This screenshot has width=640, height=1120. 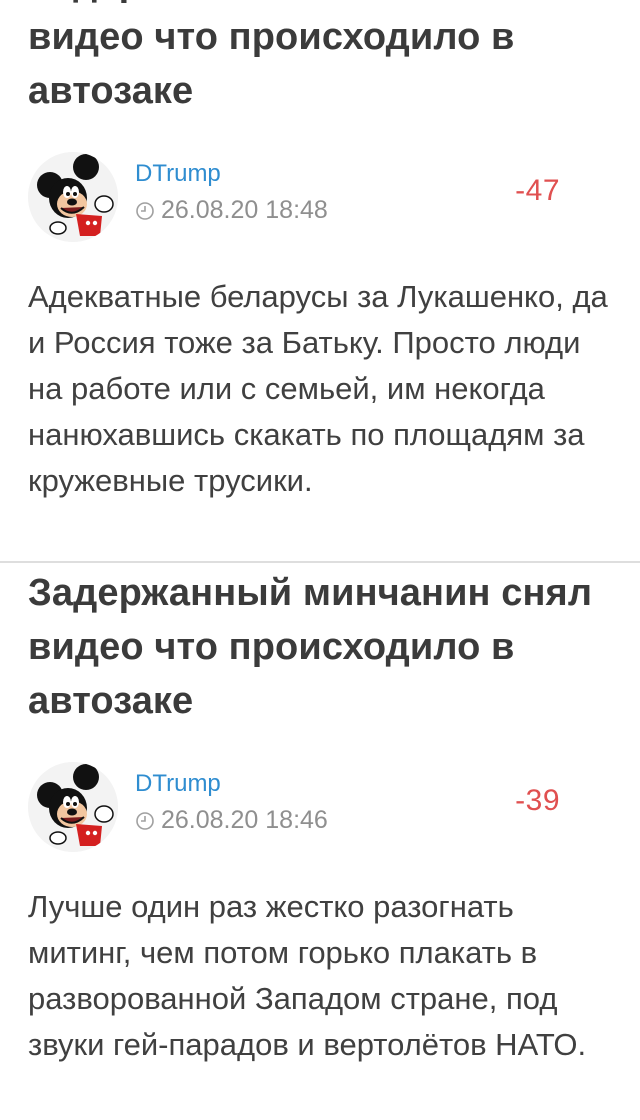 What do you see at coordinates (537, 190) in the screenshot?
I see `comment-rating: -47` at bounding box center [537, 190].